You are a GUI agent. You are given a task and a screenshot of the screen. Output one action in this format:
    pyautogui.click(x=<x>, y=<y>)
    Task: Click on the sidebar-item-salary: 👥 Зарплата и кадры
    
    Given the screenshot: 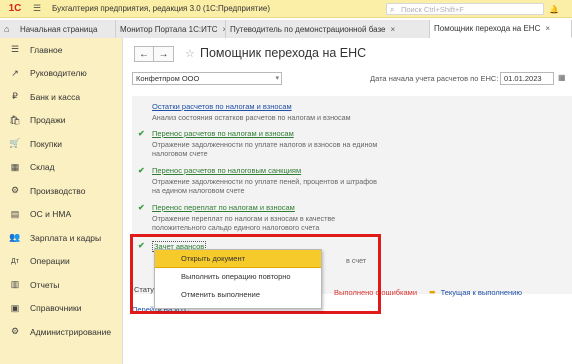 What is the action you would take?
    pyautogui.click(x=61, y=238)
    